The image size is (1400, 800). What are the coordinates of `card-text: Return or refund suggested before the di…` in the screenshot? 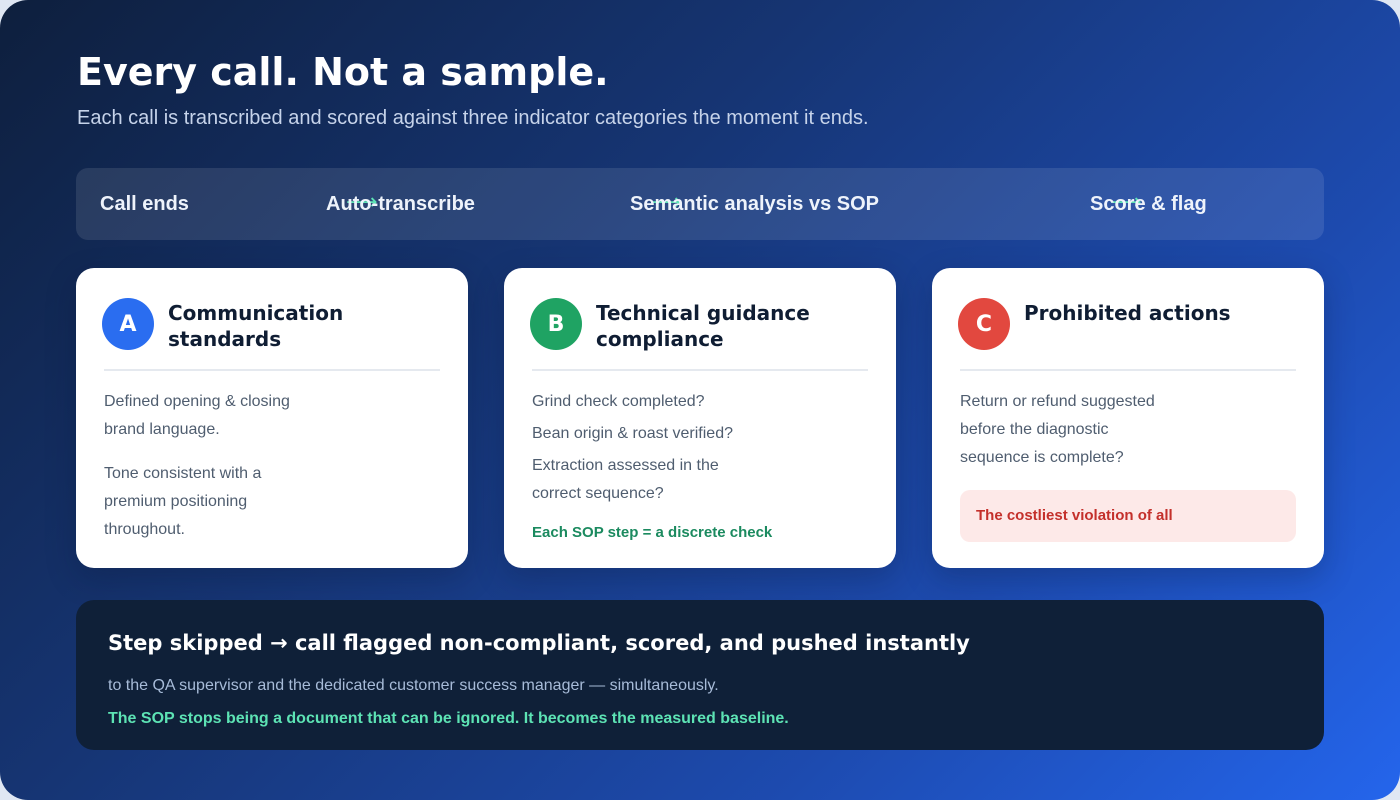 It's located at (1057, 429).